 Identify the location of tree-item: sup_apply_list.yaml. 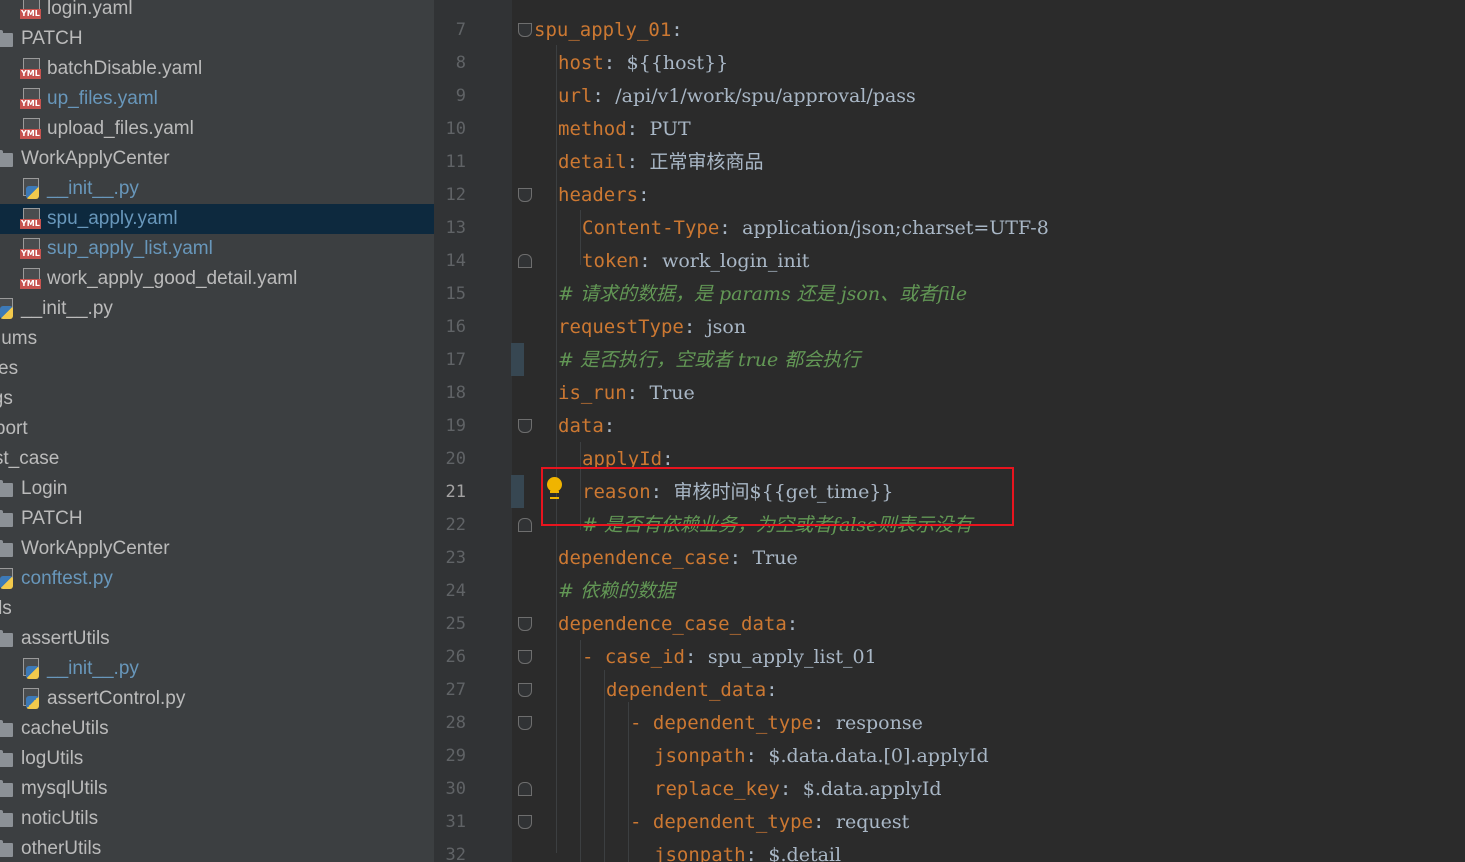
(217, 249).